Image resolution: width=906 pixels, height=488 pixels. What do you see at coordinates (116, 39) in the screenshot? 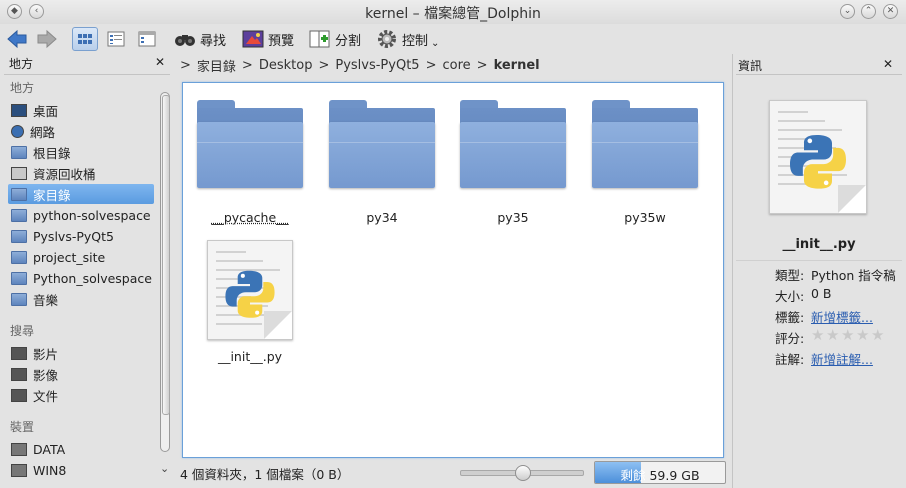
I see `compact-view-button` at bounding box center [116, 39].